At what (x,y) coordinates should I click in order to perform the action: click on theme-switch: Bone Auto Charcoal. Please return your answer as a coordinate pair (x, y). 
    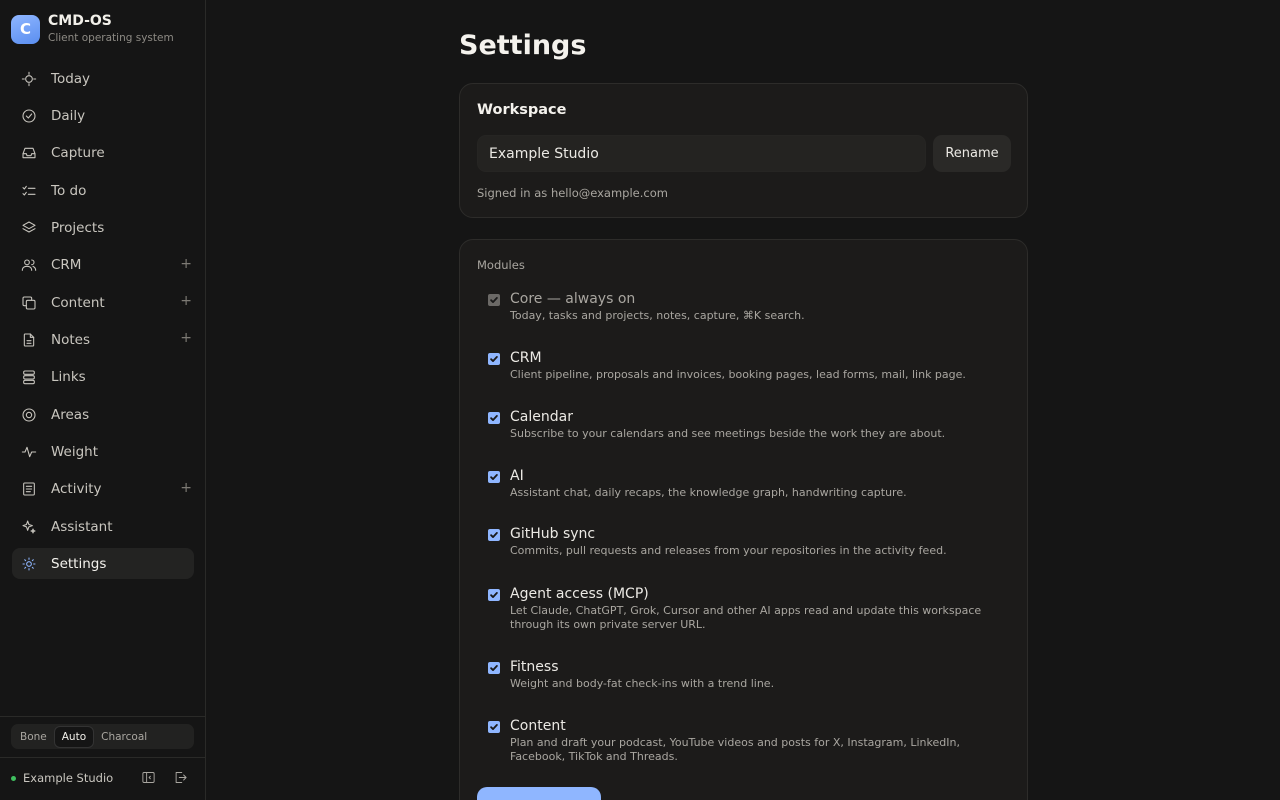
    Looking at the image, I should click on (102, 736).